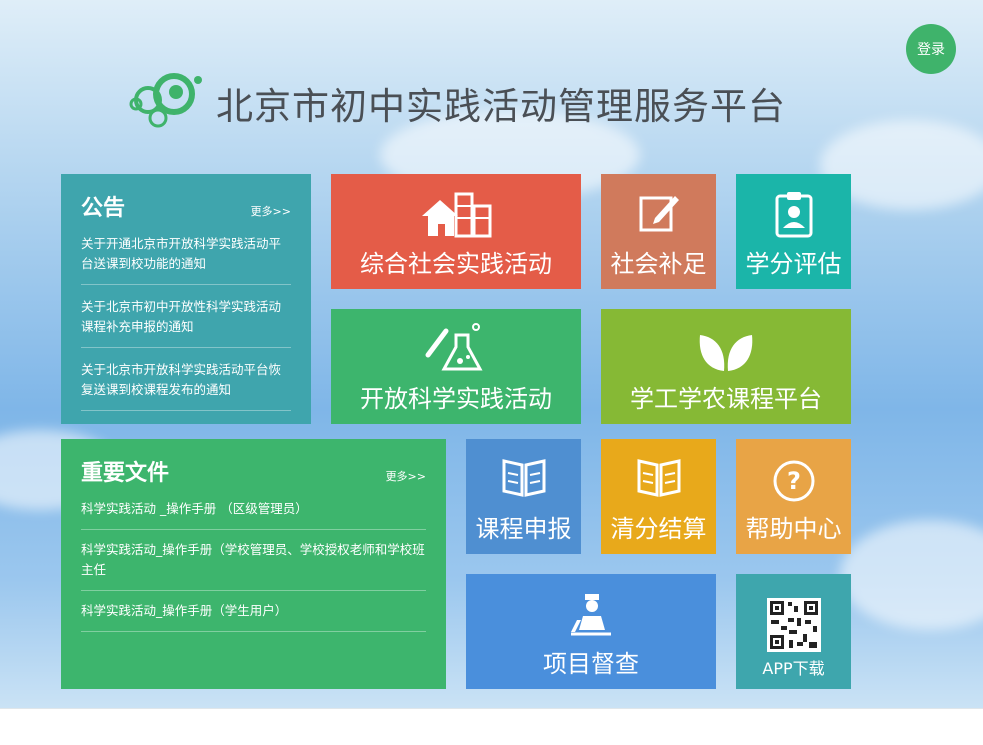 Image resolution: width=983 pixels, height=745 pixels. I want to click on tile-label: 学工学农课程平台, so click(726, 399).